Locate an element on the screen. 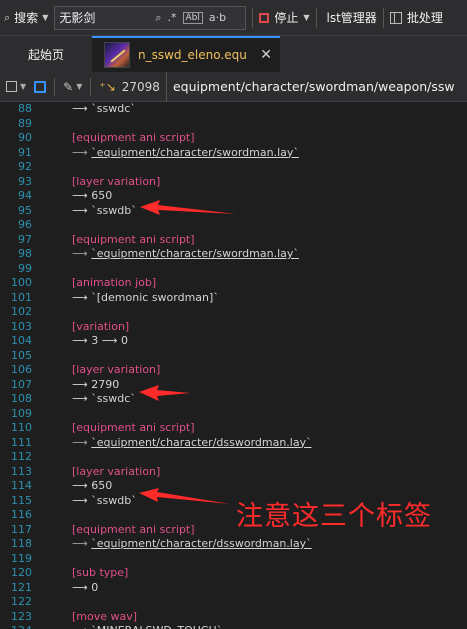 Image resolution: width=467 pixels, height=629 pixels. batch-button: 批处理 is located at coordinates (416, 17).